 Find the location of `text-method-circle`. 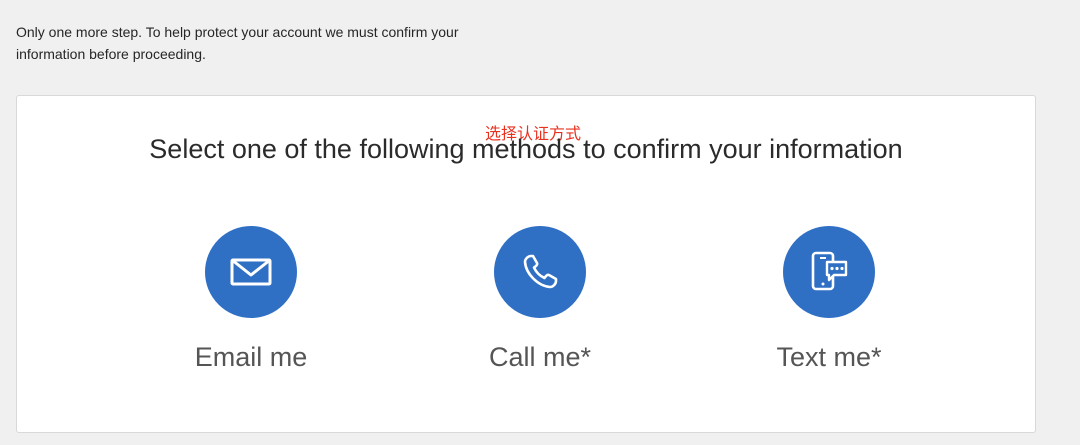

text-method-circle is located at coordinates (829, 272).